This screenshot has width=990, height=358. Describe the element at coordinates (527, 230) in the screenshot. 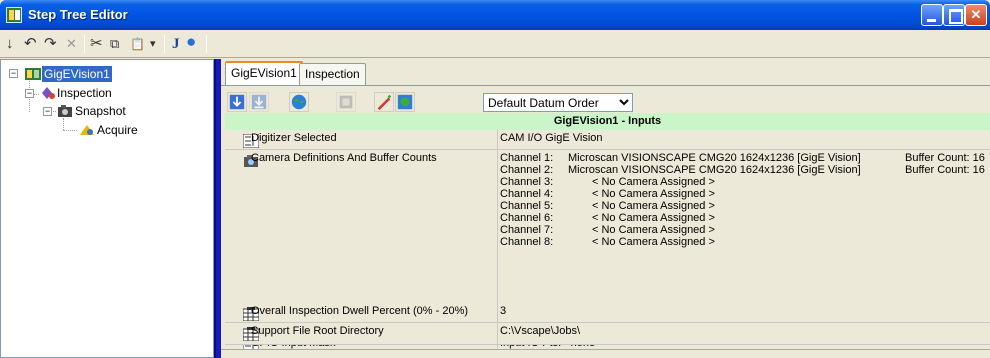

I see `channel-label: Channel 7:` at that location.